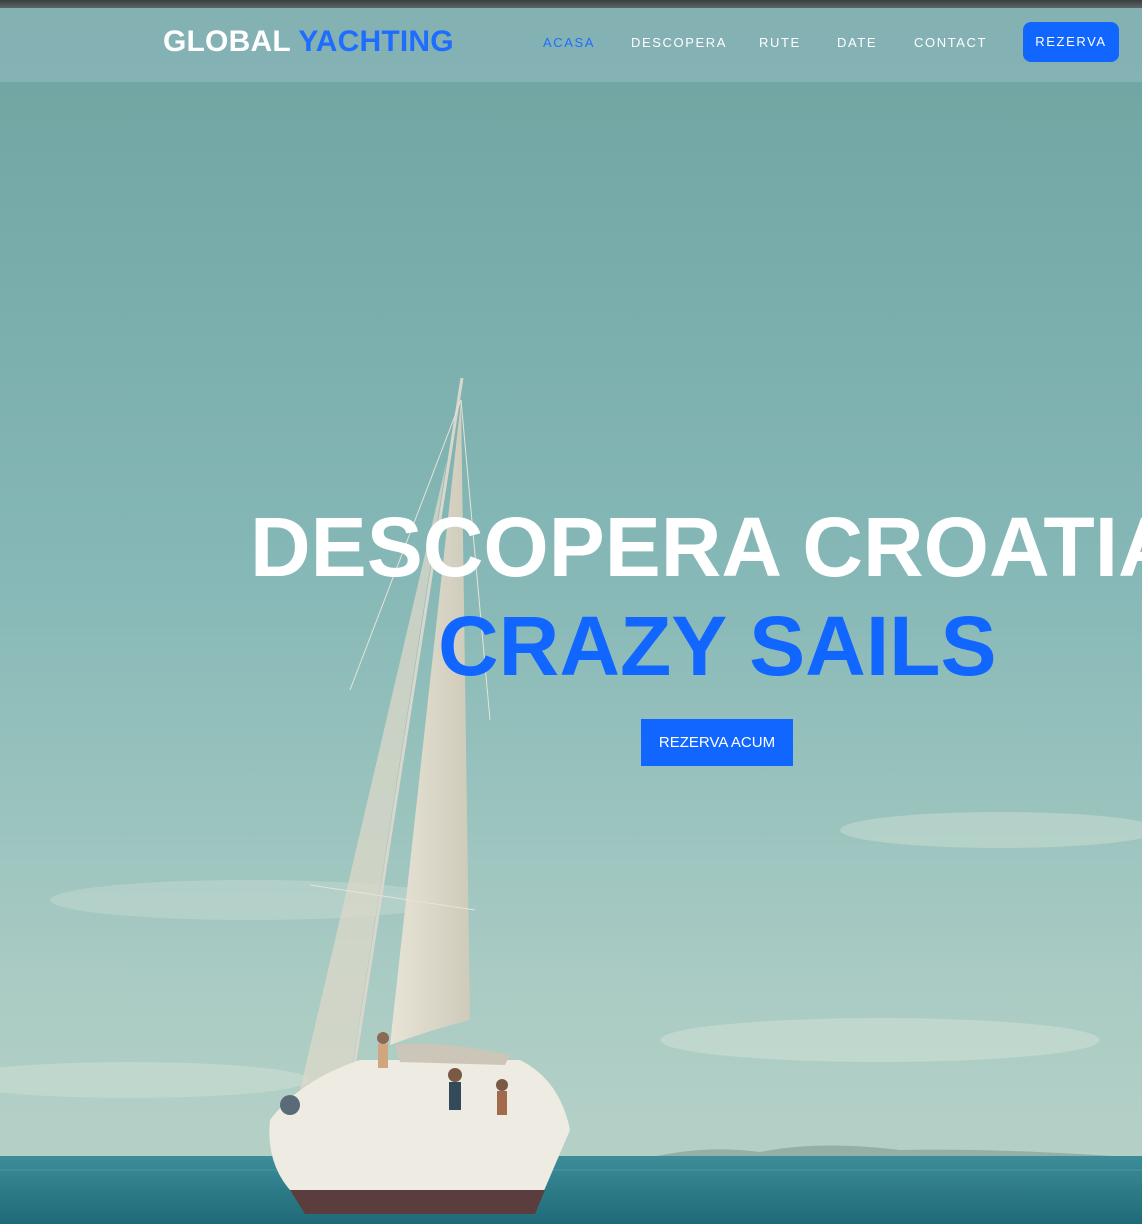 This screenshot has height=1224, width=1142. I want to click on nav-link-rute: RUTE, so click(780, 42).